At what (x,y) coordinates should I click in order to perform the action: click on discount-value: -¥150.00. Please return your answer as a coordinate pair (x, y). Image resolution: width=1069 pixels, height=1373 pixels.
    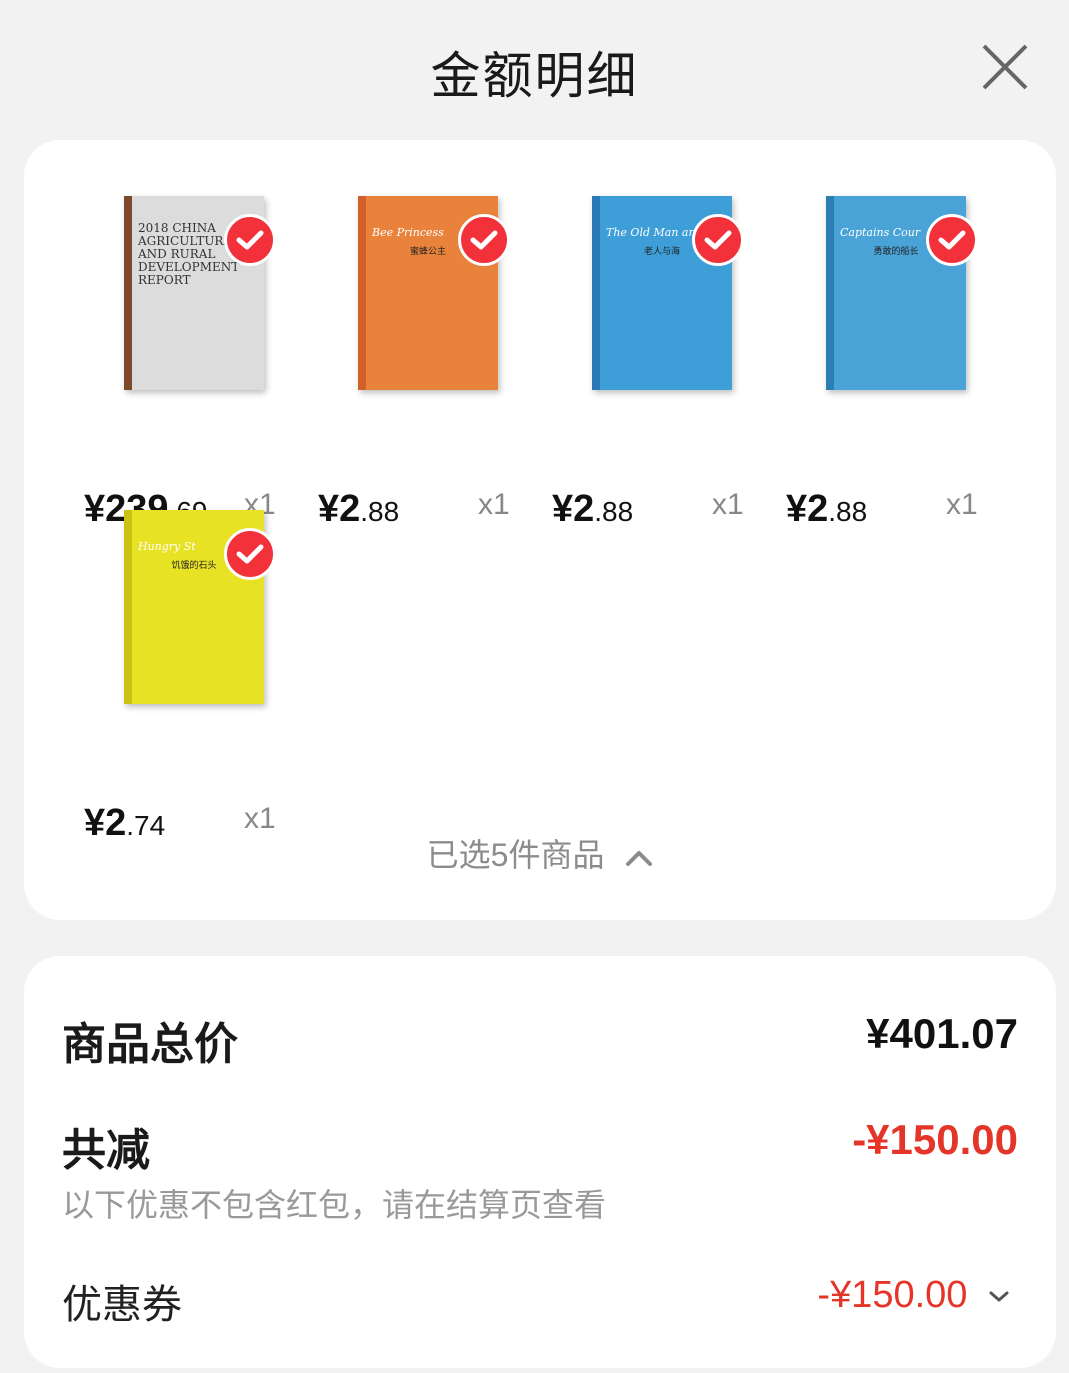
    Looking at the image, I should click on (935, 1139).